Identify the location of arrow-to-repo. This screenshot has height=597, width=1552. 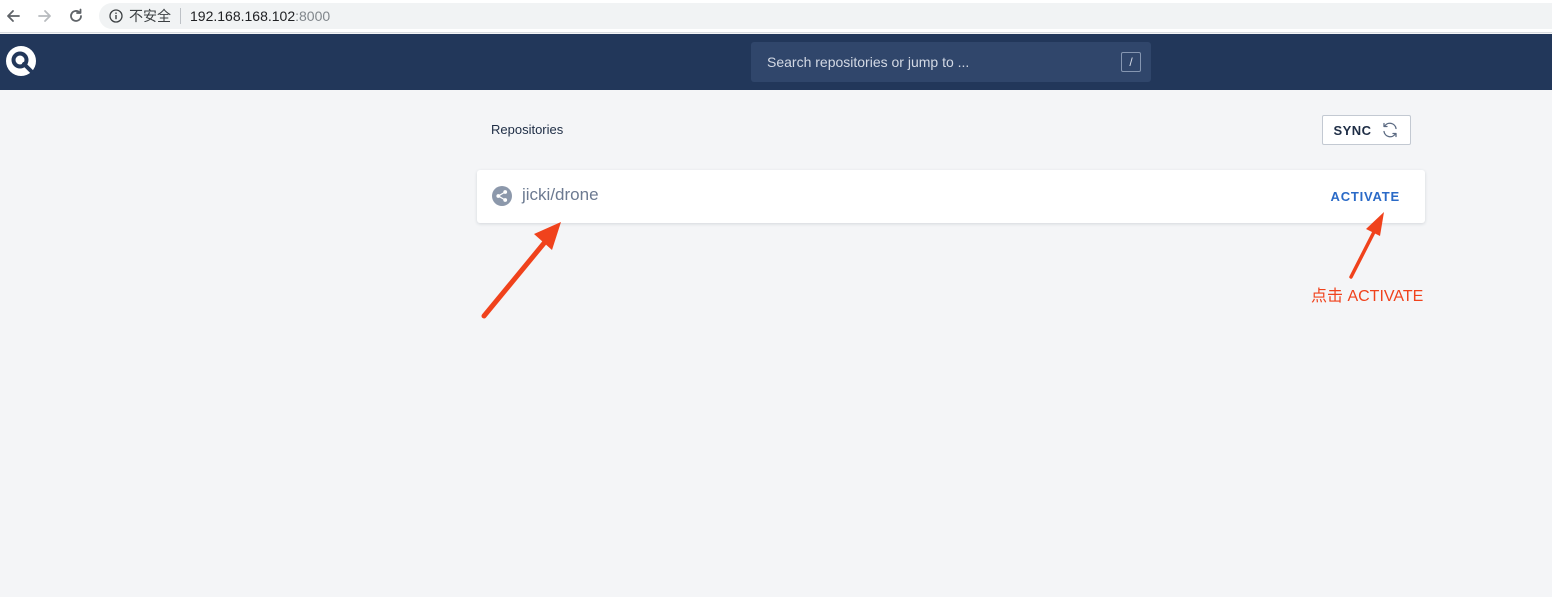
(521, 270).